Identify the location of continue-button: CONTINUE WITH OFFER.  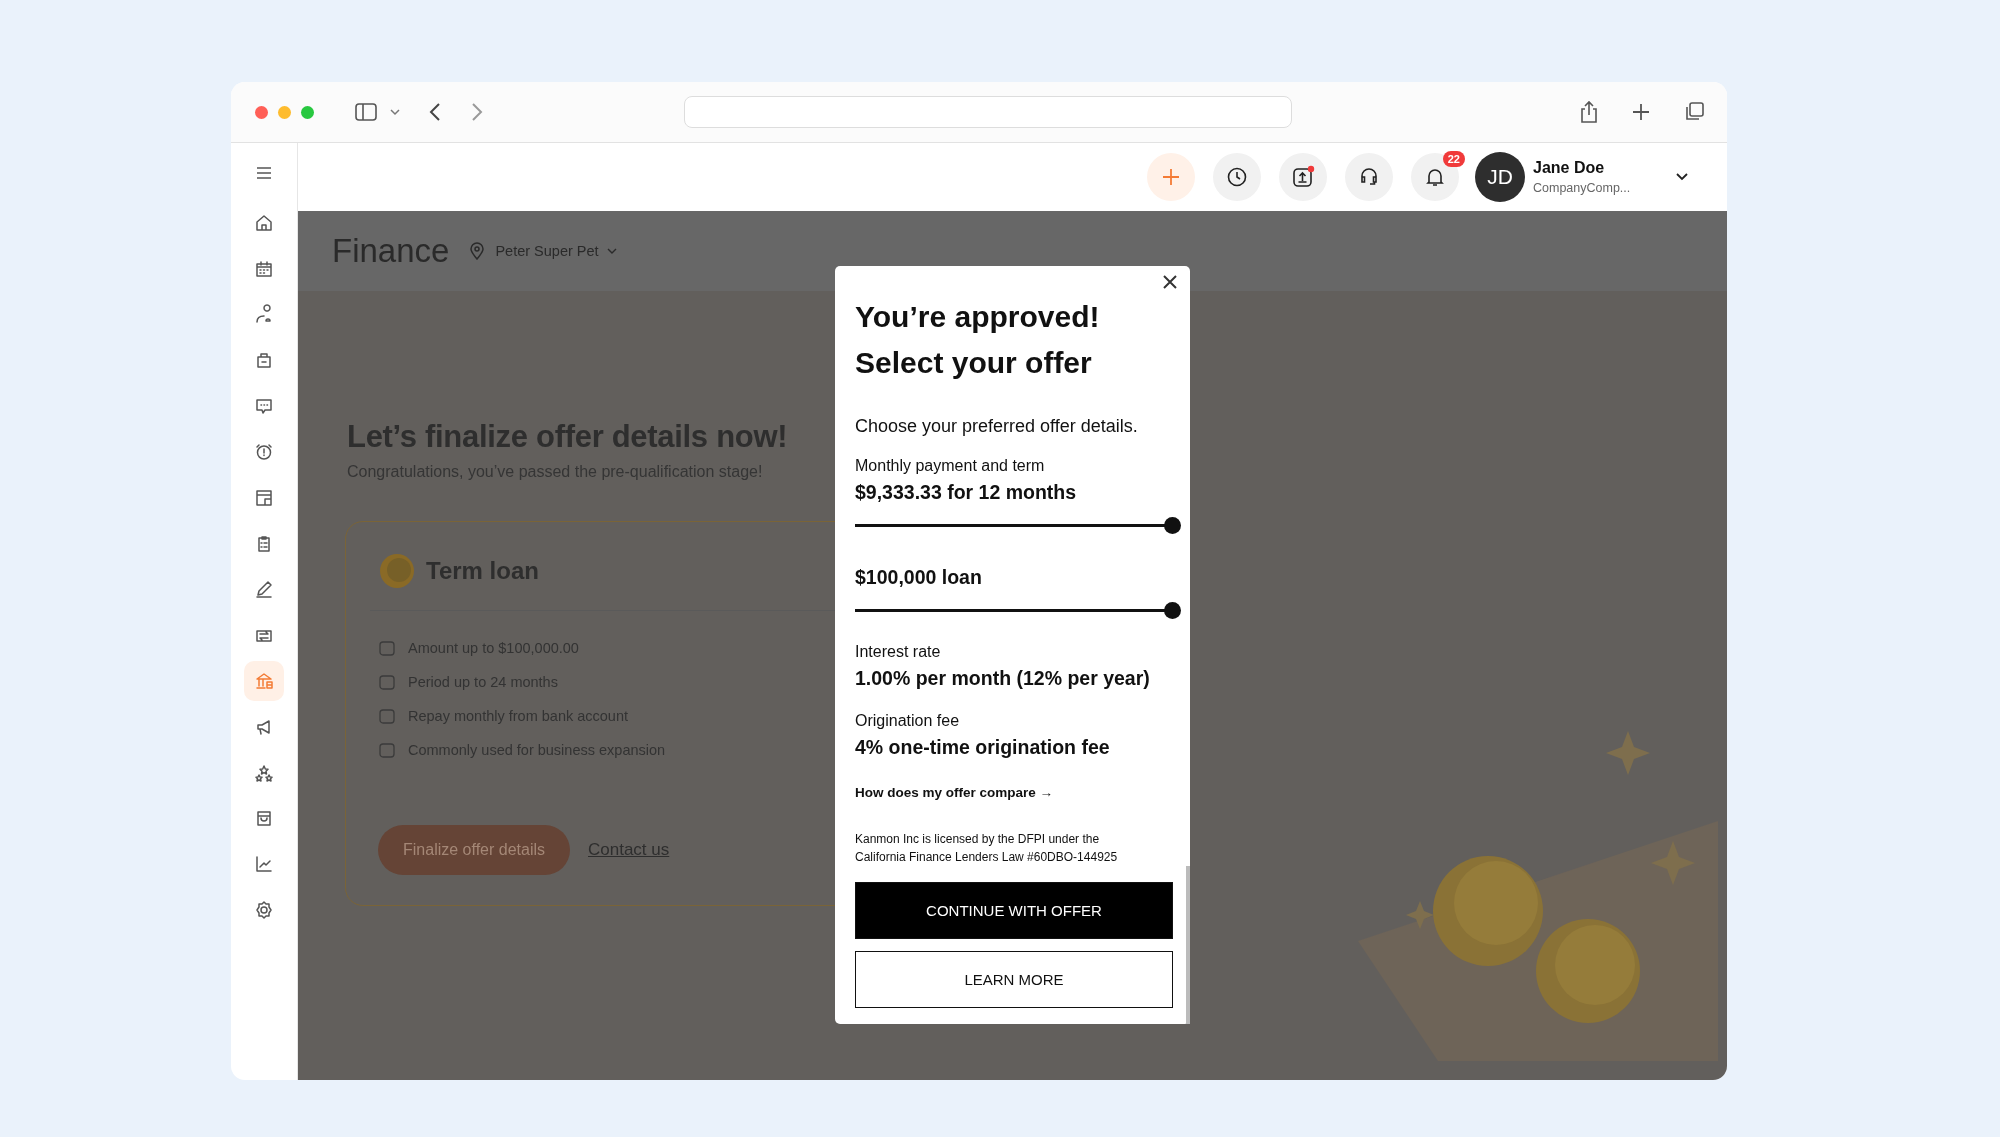
(1014, 910).